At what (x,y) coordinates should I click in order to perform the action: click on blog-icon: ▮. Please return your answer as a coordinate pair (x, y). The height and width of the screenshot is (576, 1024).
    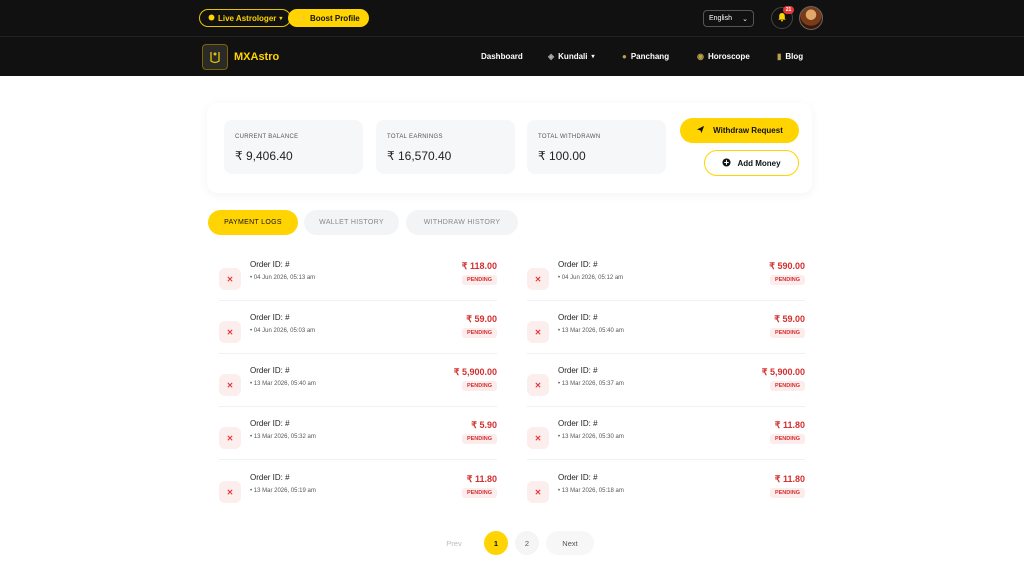
    Looking at the image, I should click on (779, 56).